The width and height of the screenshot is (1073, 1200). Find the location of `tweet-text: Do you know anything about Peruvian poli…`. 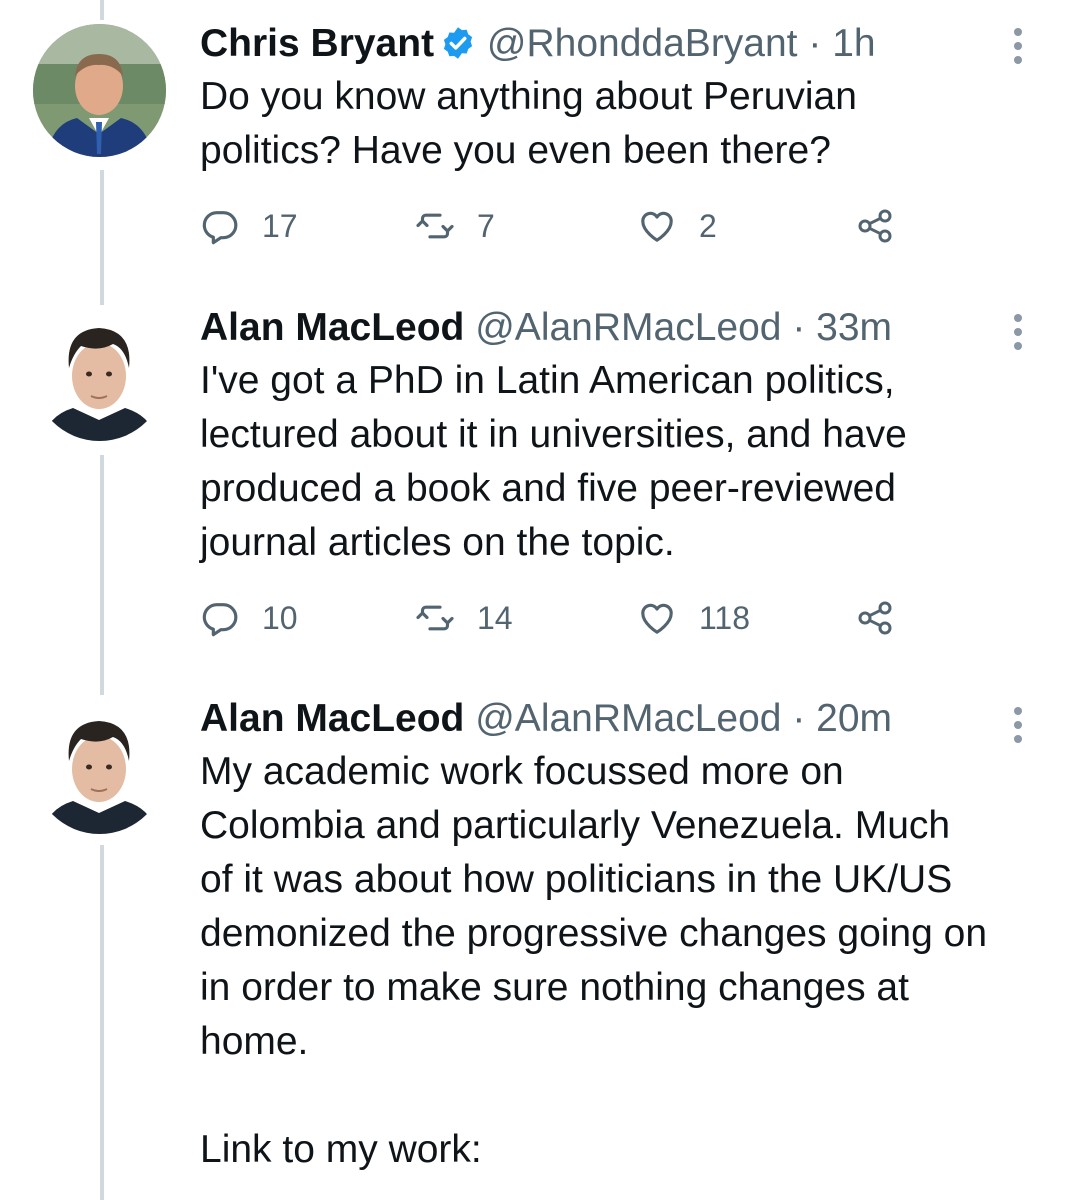

tweet-text: Do you know anything about Peruvian poli… is located at coordinates (528, 123).